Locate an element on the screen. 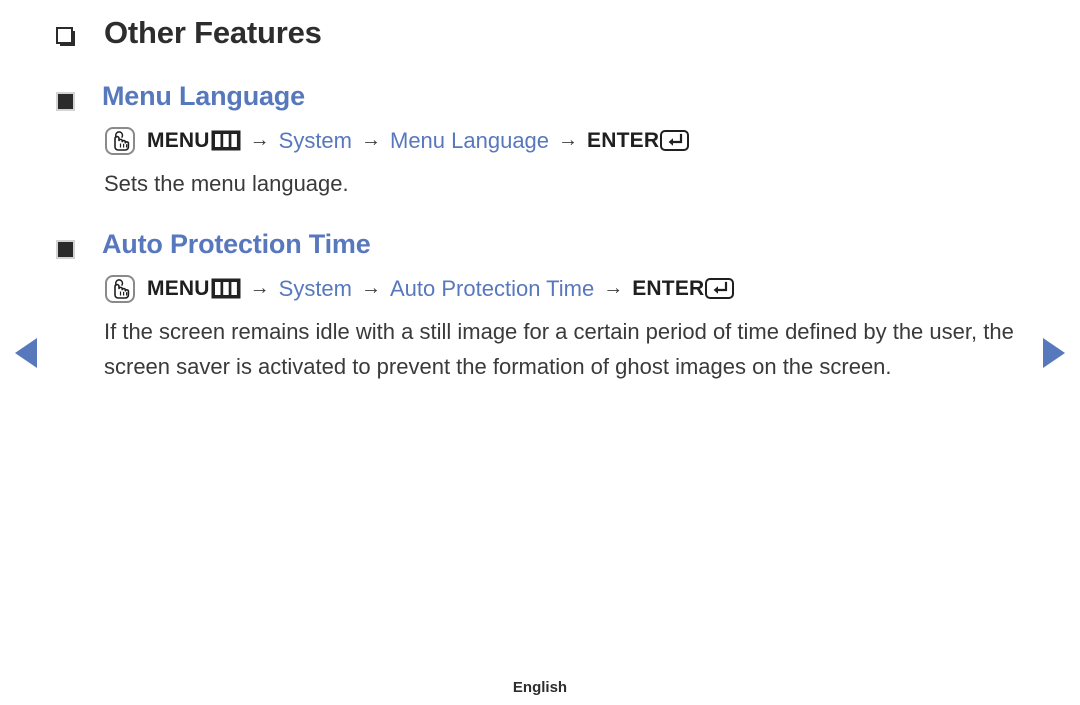 The height and width of the screenshot is (705, 1080). section-heading-row-menu-language: Menu Language is located at coordinates (540, 96).